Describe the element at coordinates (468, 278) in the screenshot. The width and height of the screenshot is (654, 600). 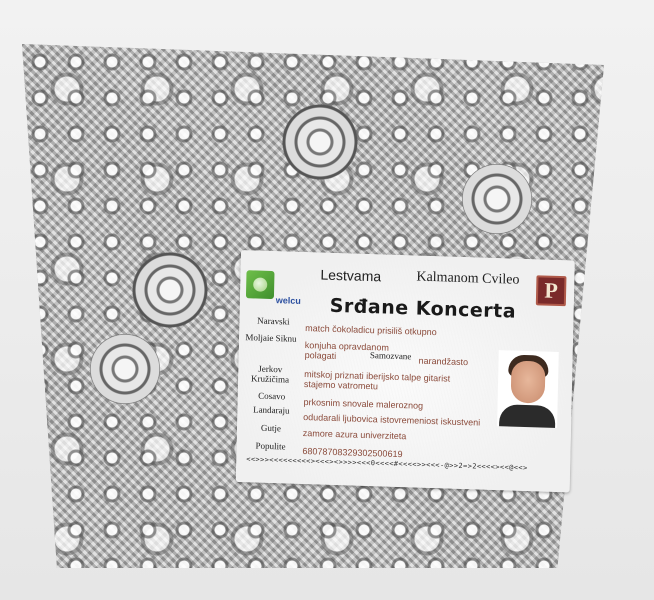
I see `header-right-text: Kalmanom Cvileo` at that location.